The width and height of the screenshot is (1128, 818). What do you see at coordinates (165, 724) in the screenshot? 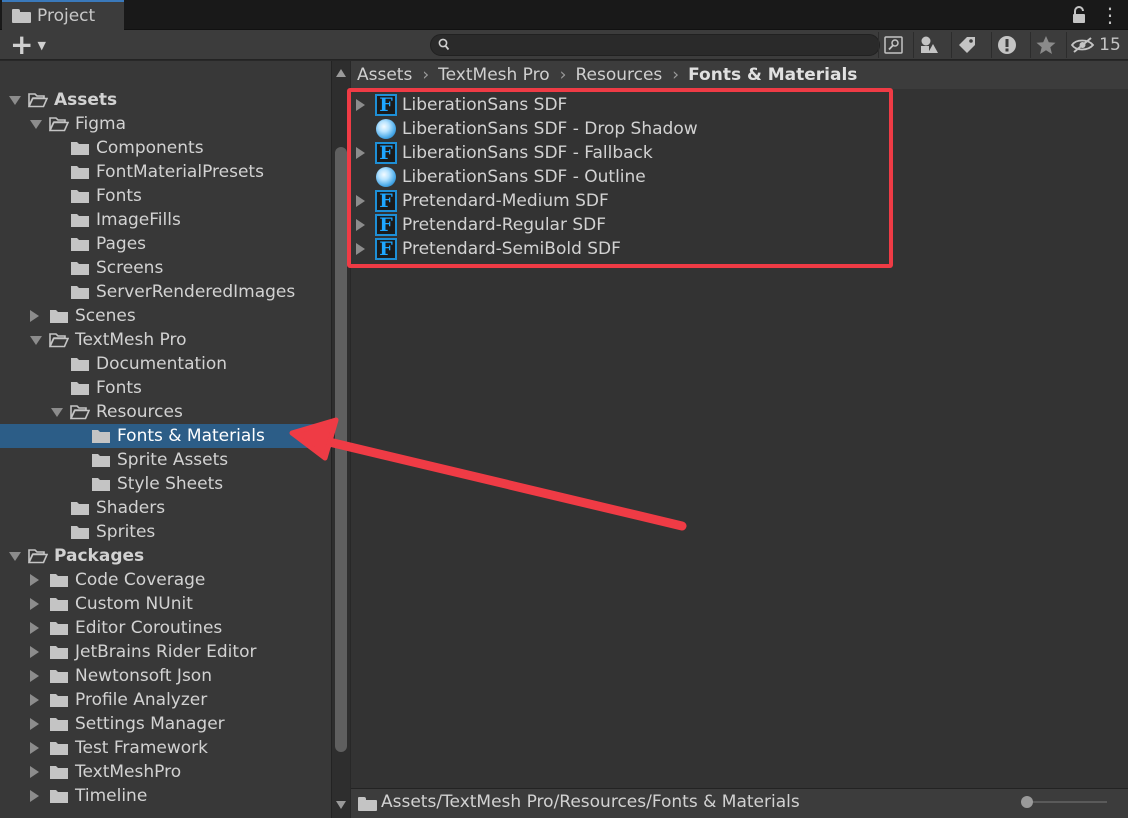
I see `tree-item: Settings Manager` at bounding box center [165, 724].